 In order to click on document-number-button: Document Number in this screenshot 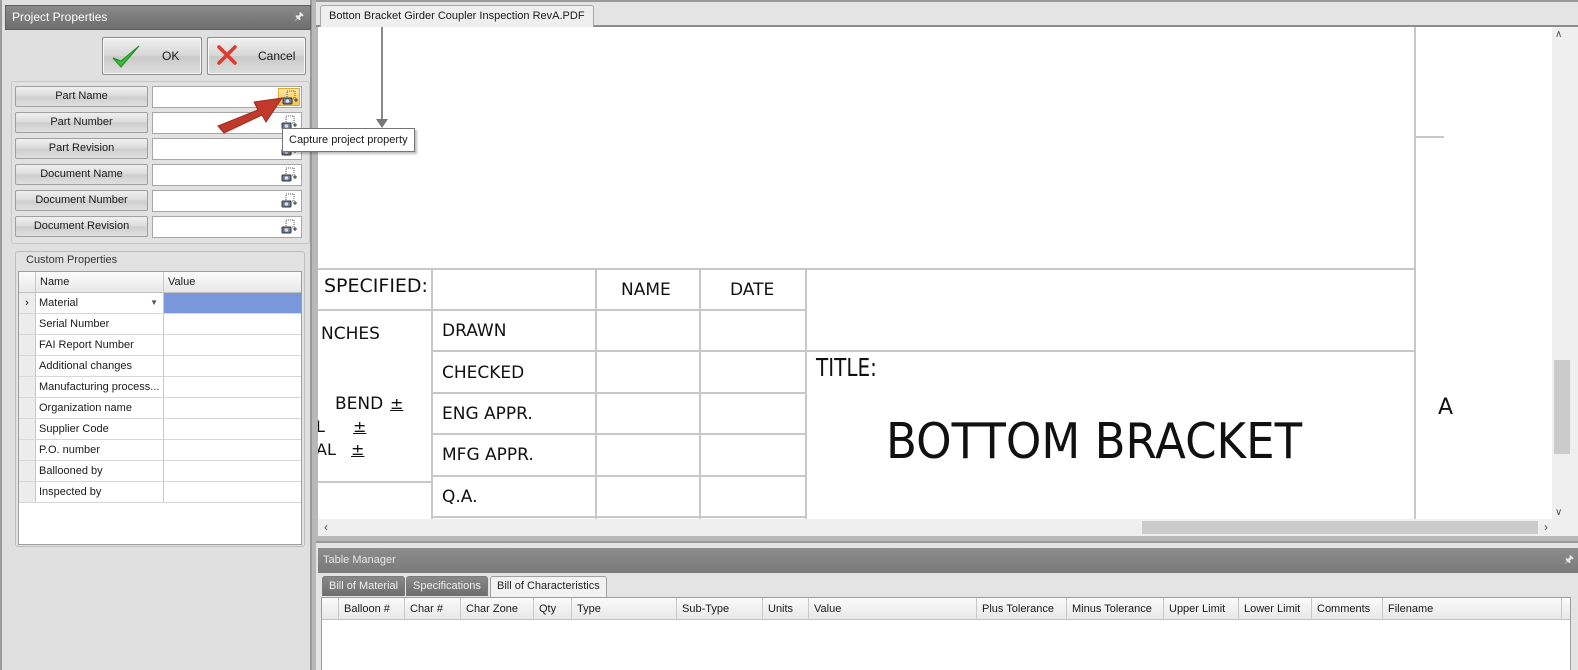, I will do `click(81, 200)`.